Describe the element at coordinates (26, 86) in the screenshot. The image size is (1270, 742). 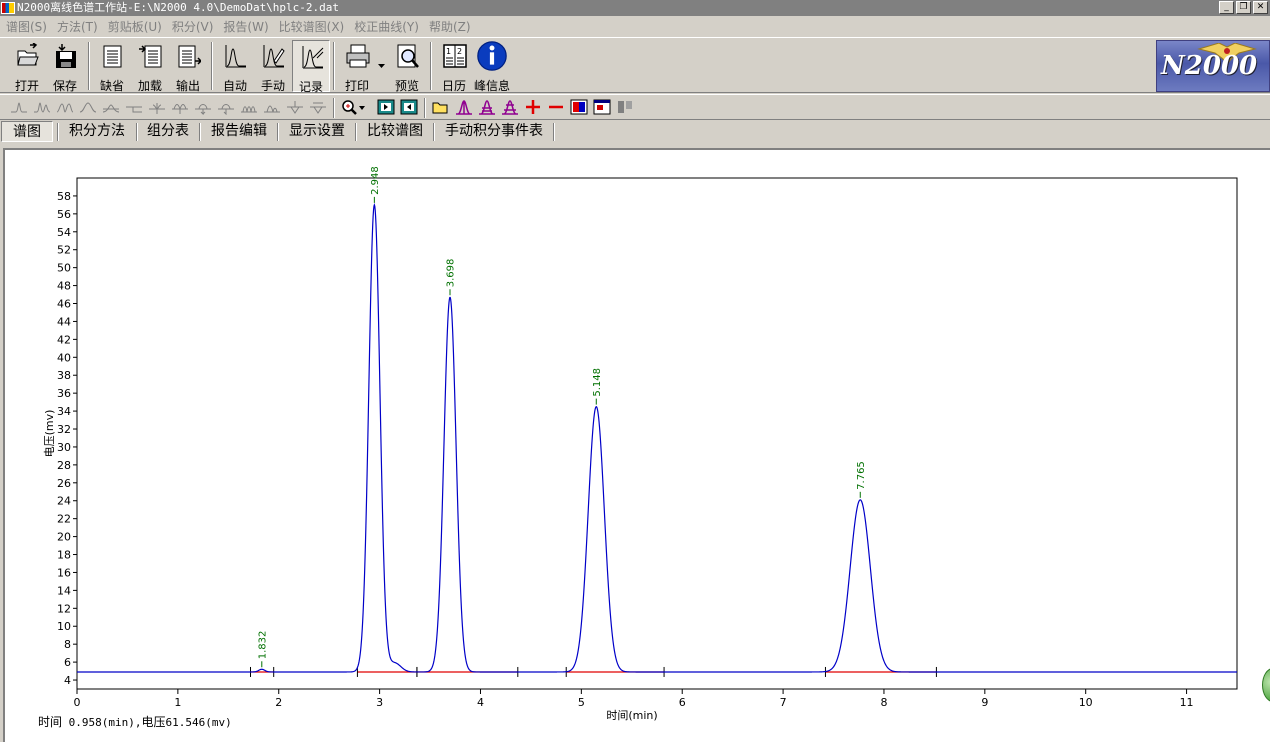
I see `open-label: 打开` at that location.